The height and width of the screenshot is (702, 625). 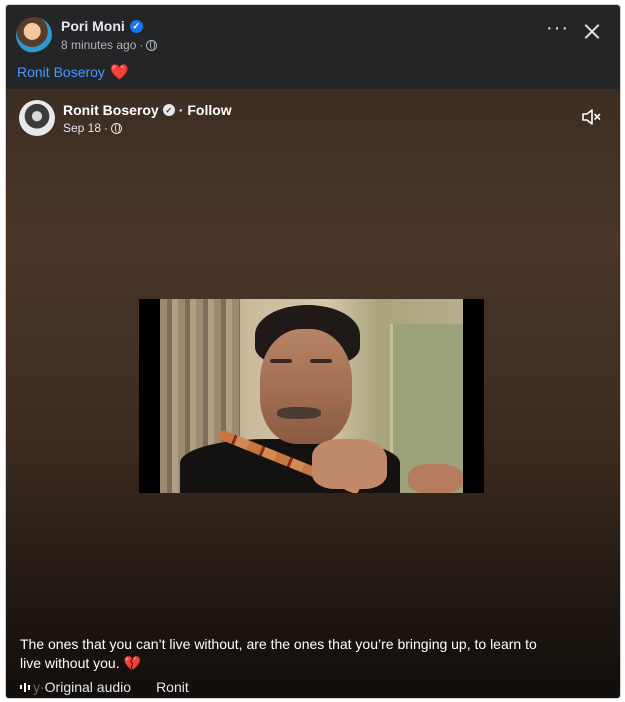 I want to click on close-icon, so click(x=592, y=32).